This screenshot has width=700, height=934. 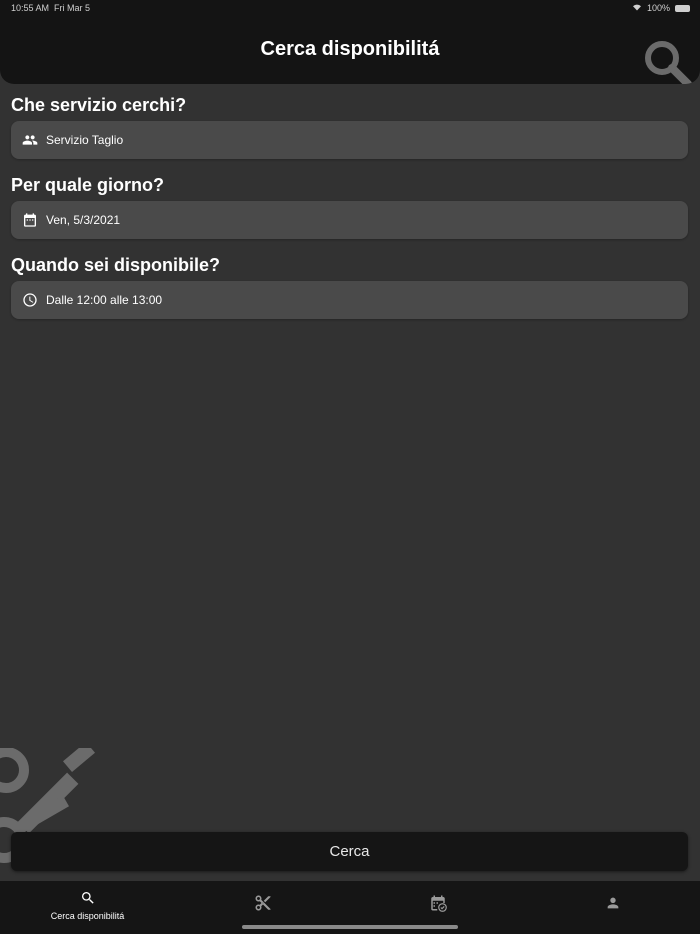 What do you see at coordinates (658, 8) in the screenshot?
I see `battery-percent: 100%` at bounding box center [658, 8].